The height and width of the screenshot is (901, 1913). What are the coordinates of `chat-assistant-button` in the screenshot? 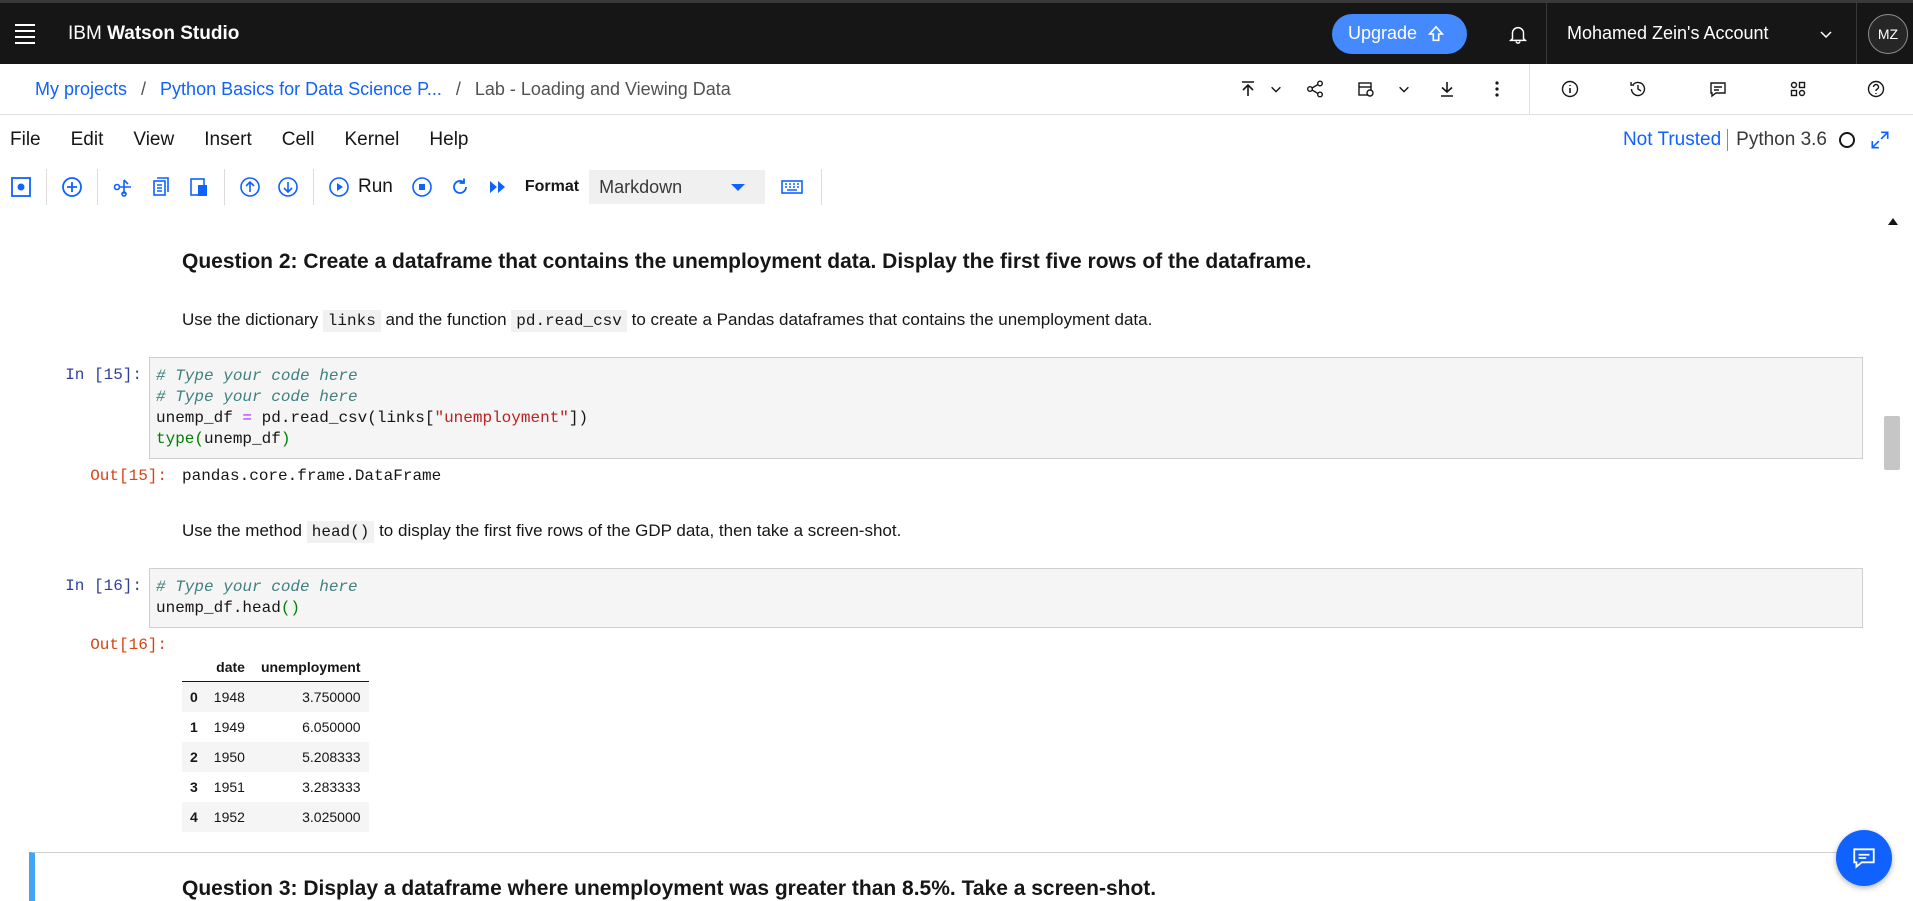 It's located at (1864, 858).